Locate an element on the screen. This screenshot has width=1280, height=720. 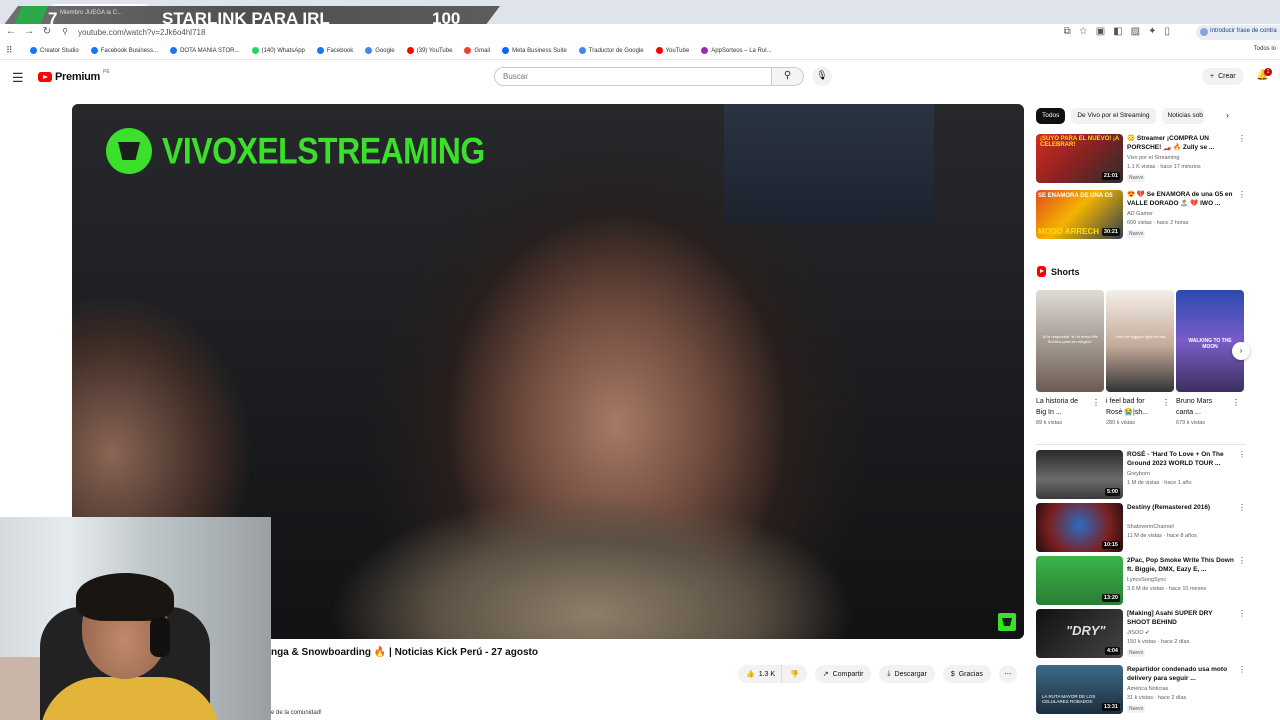
video-title: [Making] Asahi SUPER DRY SHOOT BEHIND is located at coordinates (1182, 618).